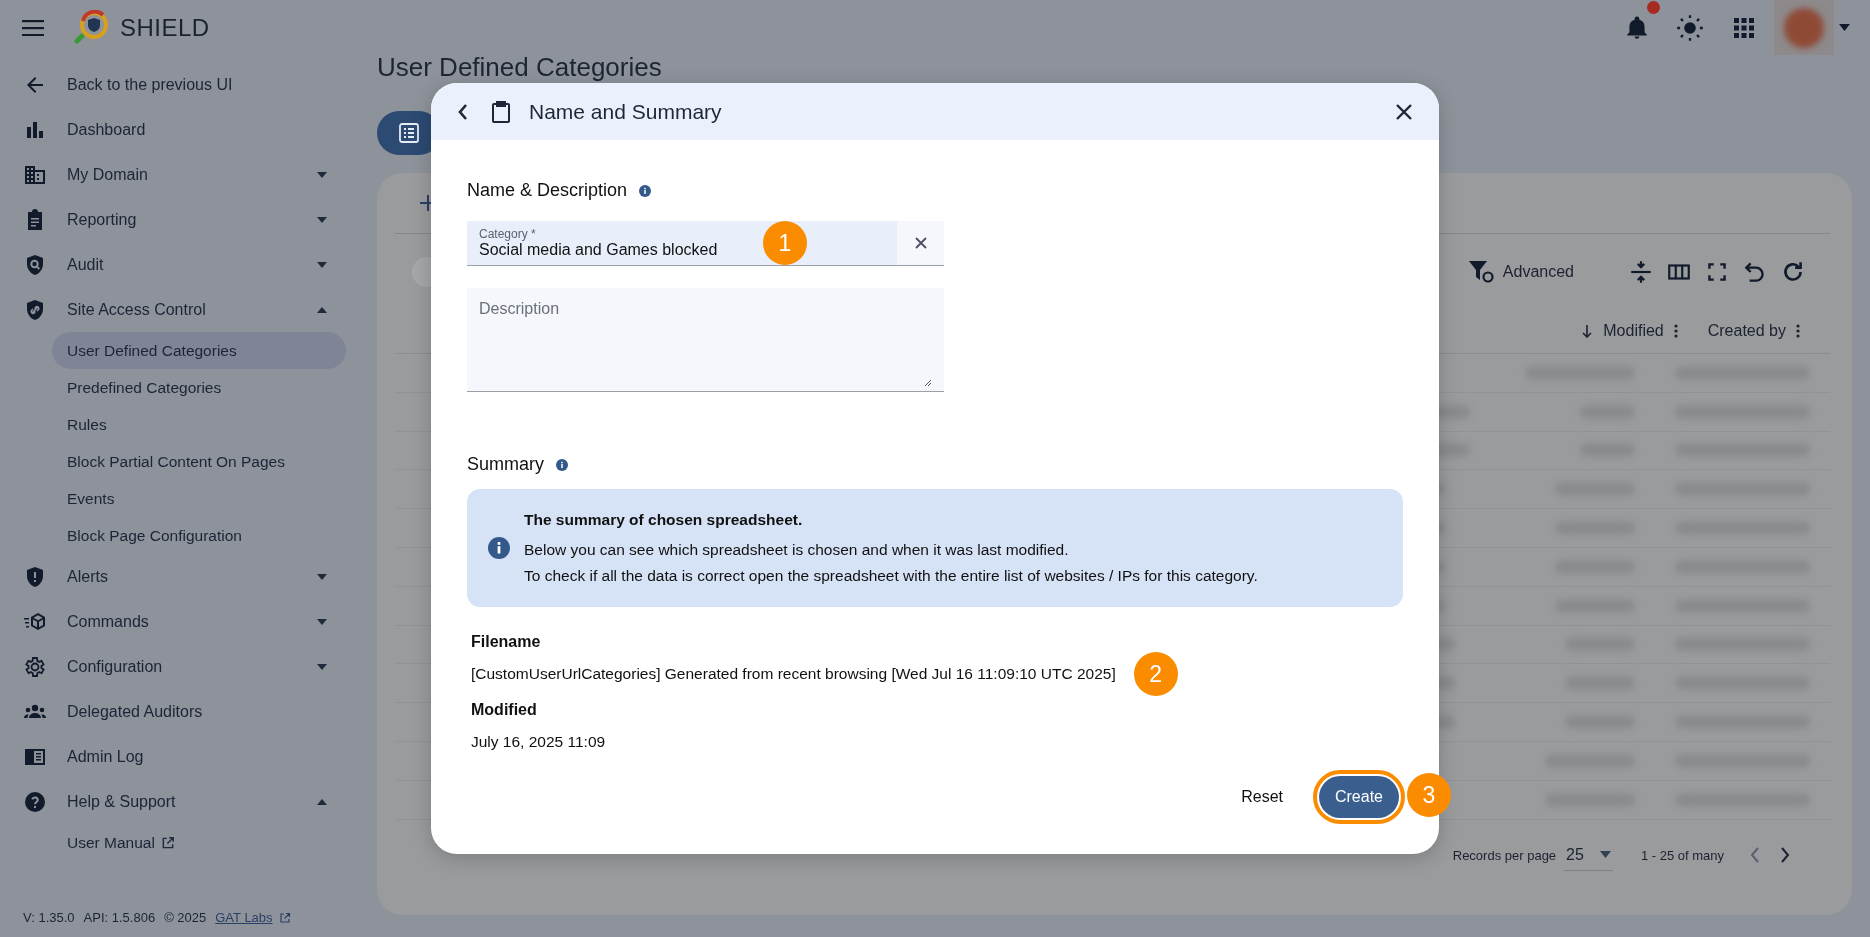 This screenshot has width=1870, height=937. What do you see at coordinates (463, 111) in the screenshot?
I see `back-chevron-icon` at bounding box center [463, 111].